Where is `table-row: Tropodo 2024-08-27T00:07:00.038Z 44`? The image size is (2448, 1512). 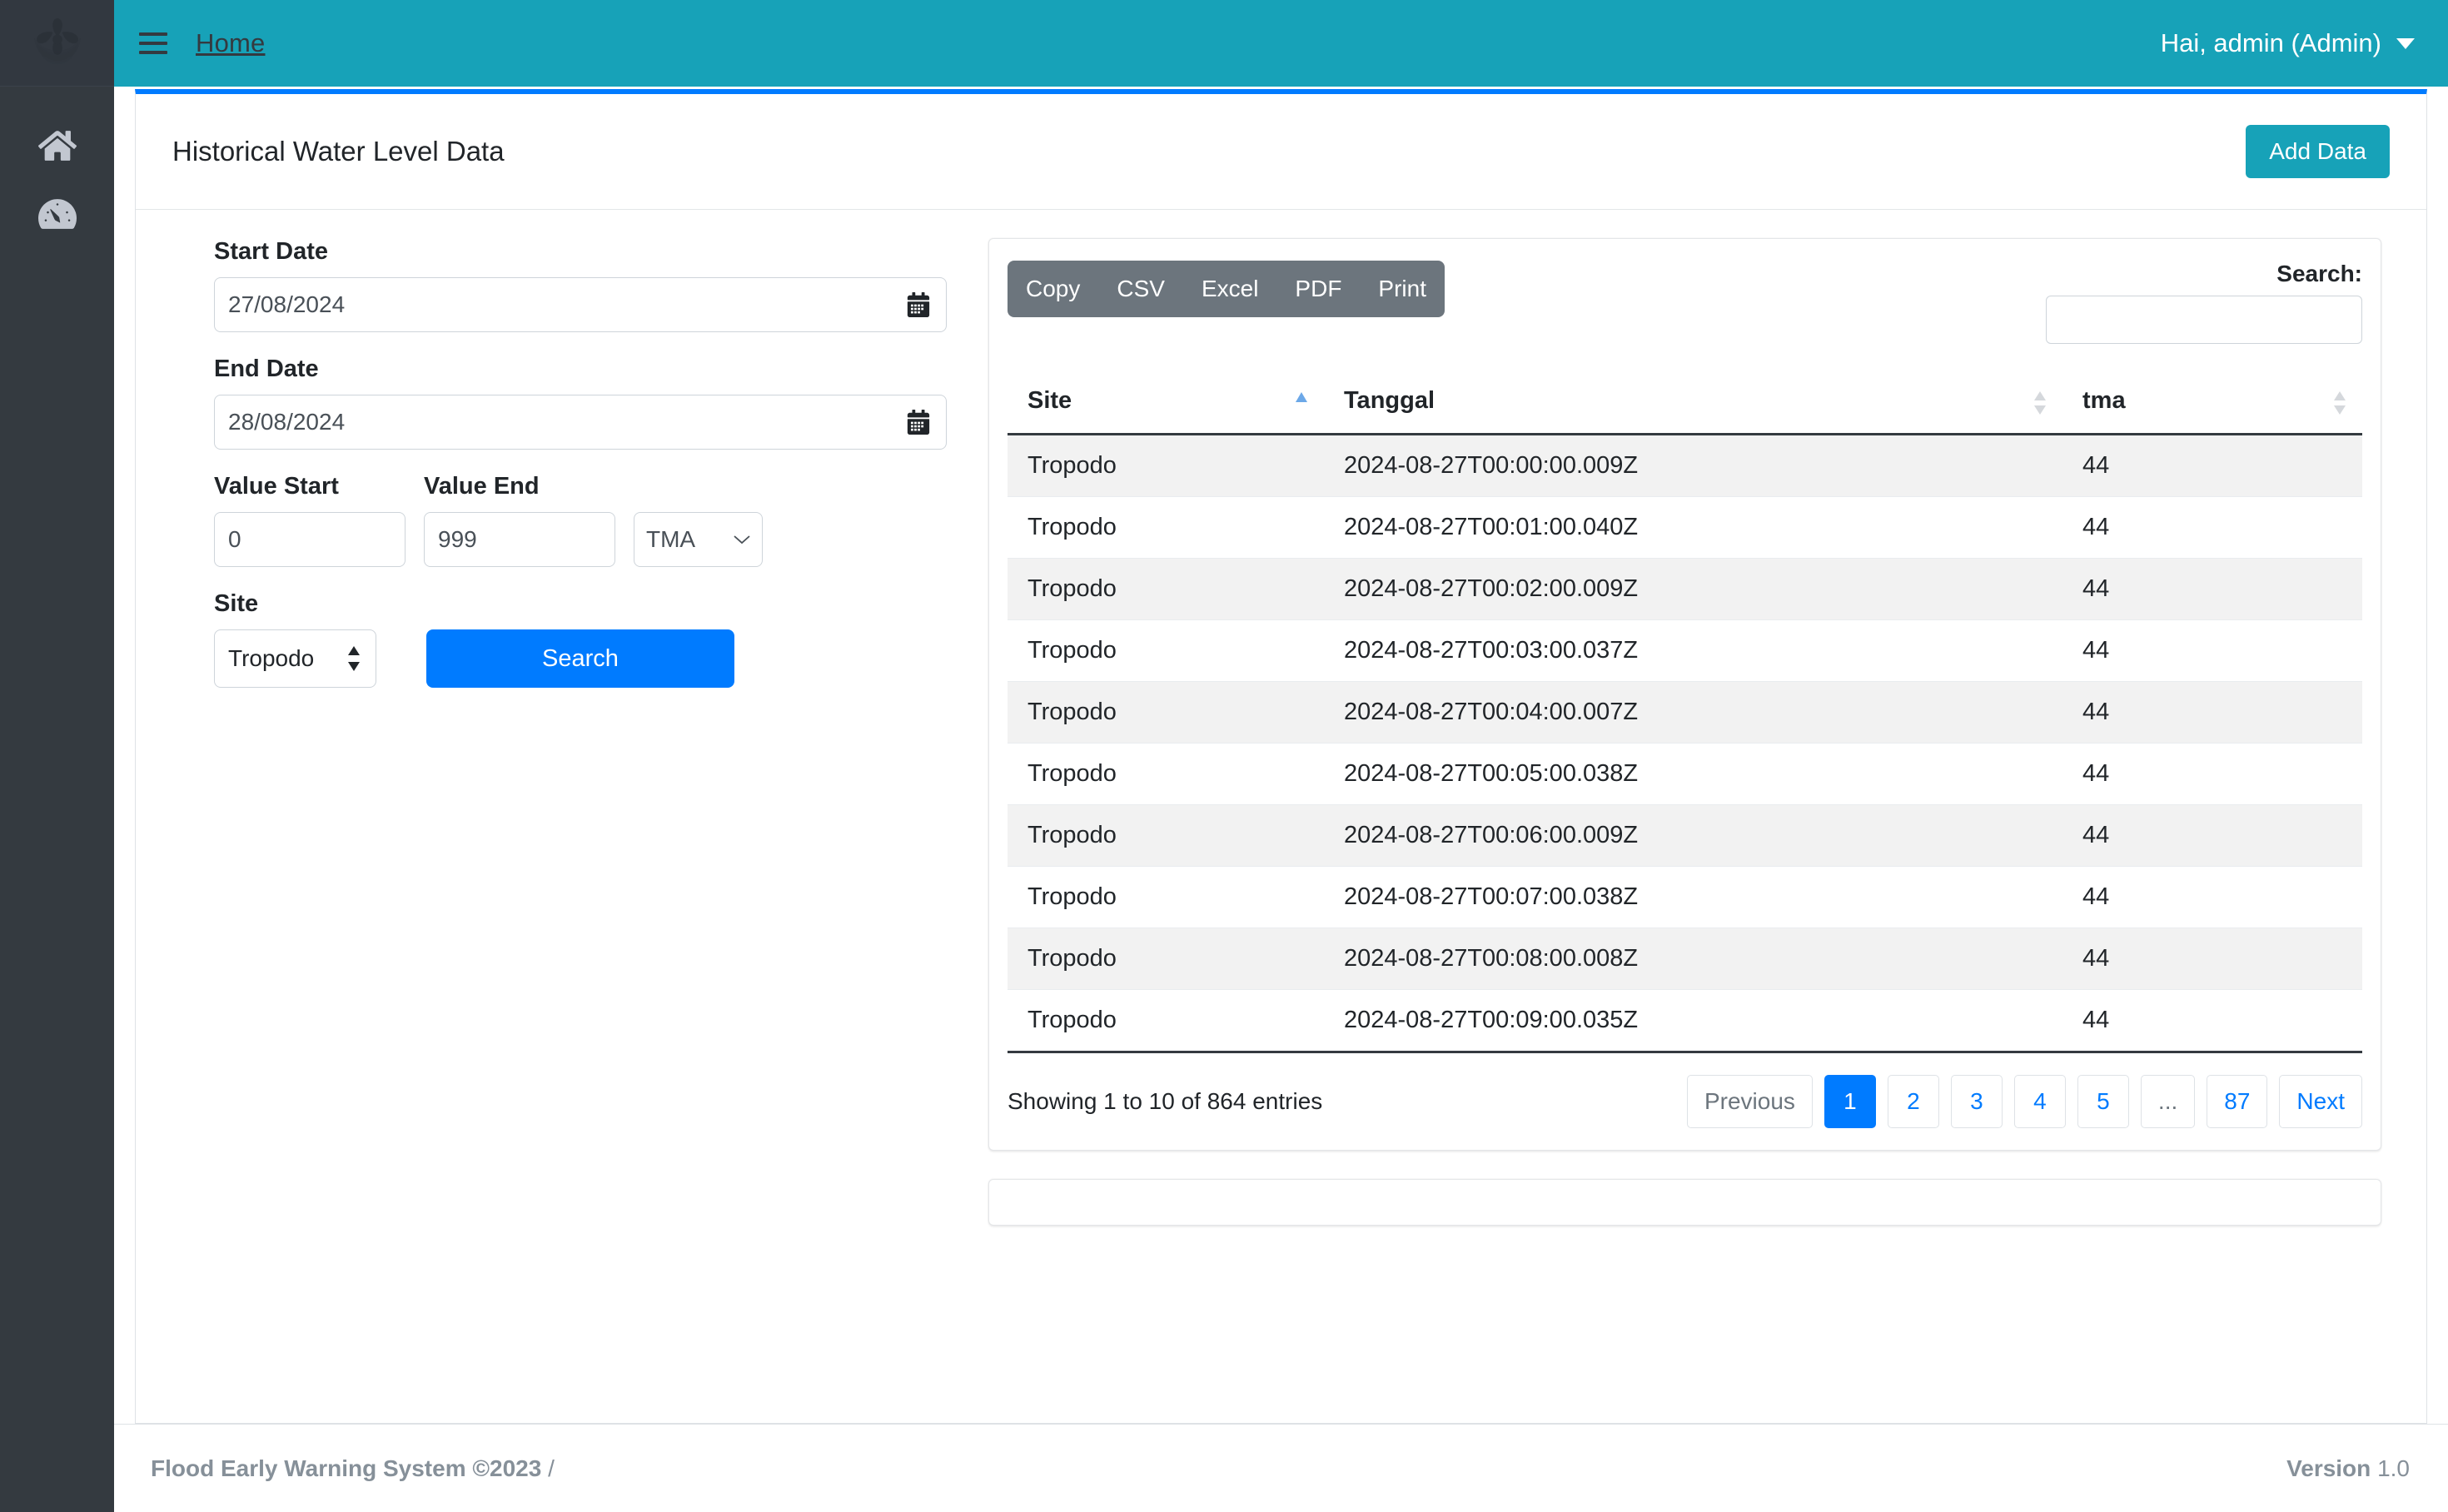 table-row: Tropodo 2024-08-27T00:07:00.038Z 44 is located at coordinates (1685, 898).